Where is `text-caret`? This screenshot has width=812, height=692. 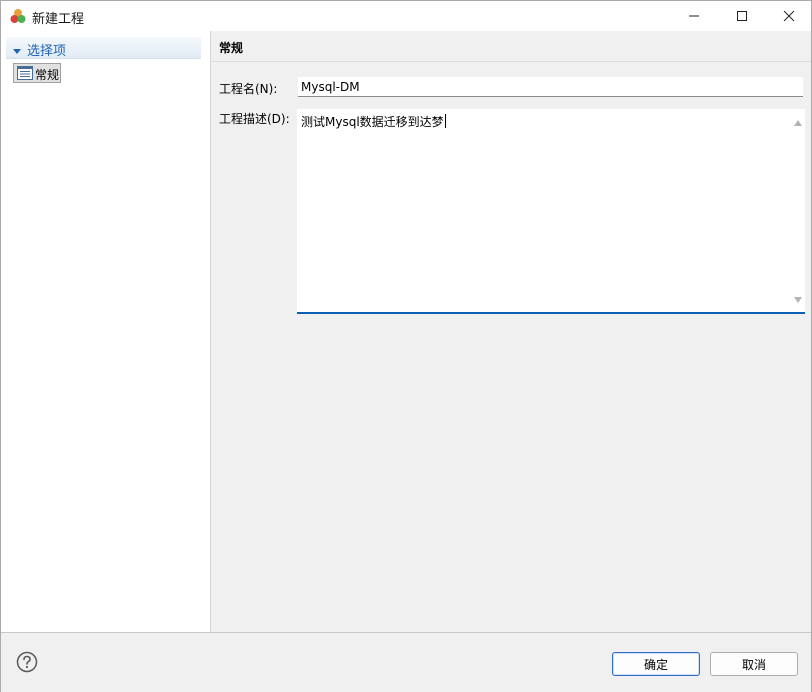 text-caret is located at coordinates (445, 121).